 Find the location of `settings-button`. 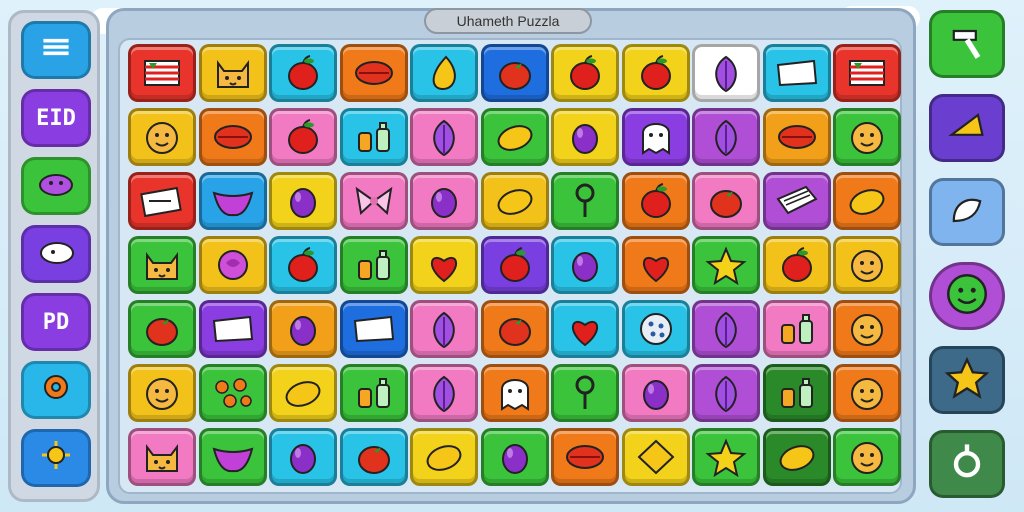

settings-button is located at coordinates (56, 390).